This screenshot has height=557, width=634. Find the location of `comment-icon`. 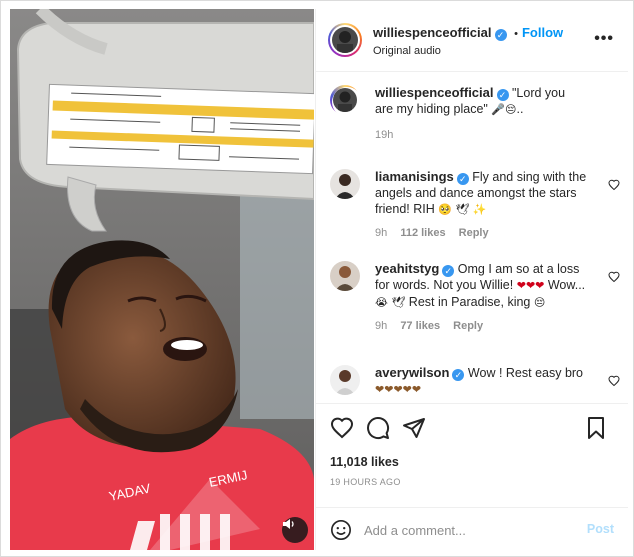

comment-icon is located at coordinates (378, 428).